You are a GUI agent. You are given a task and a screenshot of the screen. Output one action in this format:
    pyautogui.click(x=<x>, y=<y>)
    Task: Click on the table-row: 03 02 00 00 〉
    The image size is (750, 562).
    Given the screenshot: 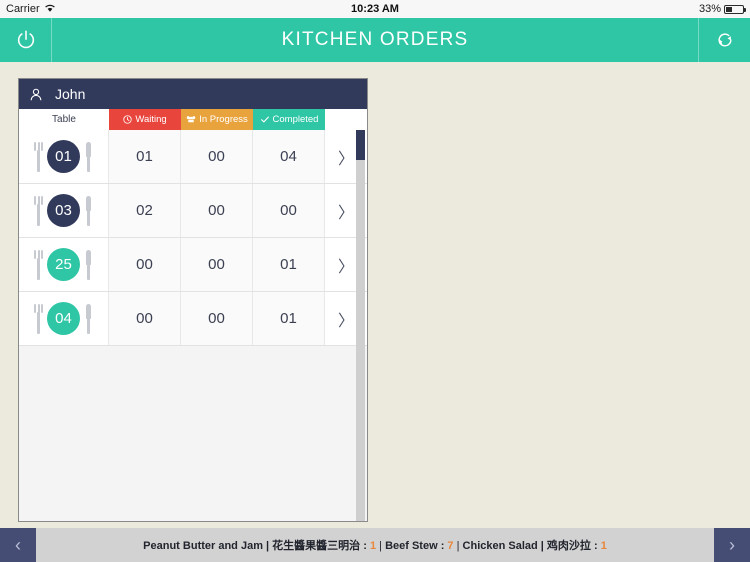 What is the action you would take?
    pyautogui.click(x=193, y=211)
    